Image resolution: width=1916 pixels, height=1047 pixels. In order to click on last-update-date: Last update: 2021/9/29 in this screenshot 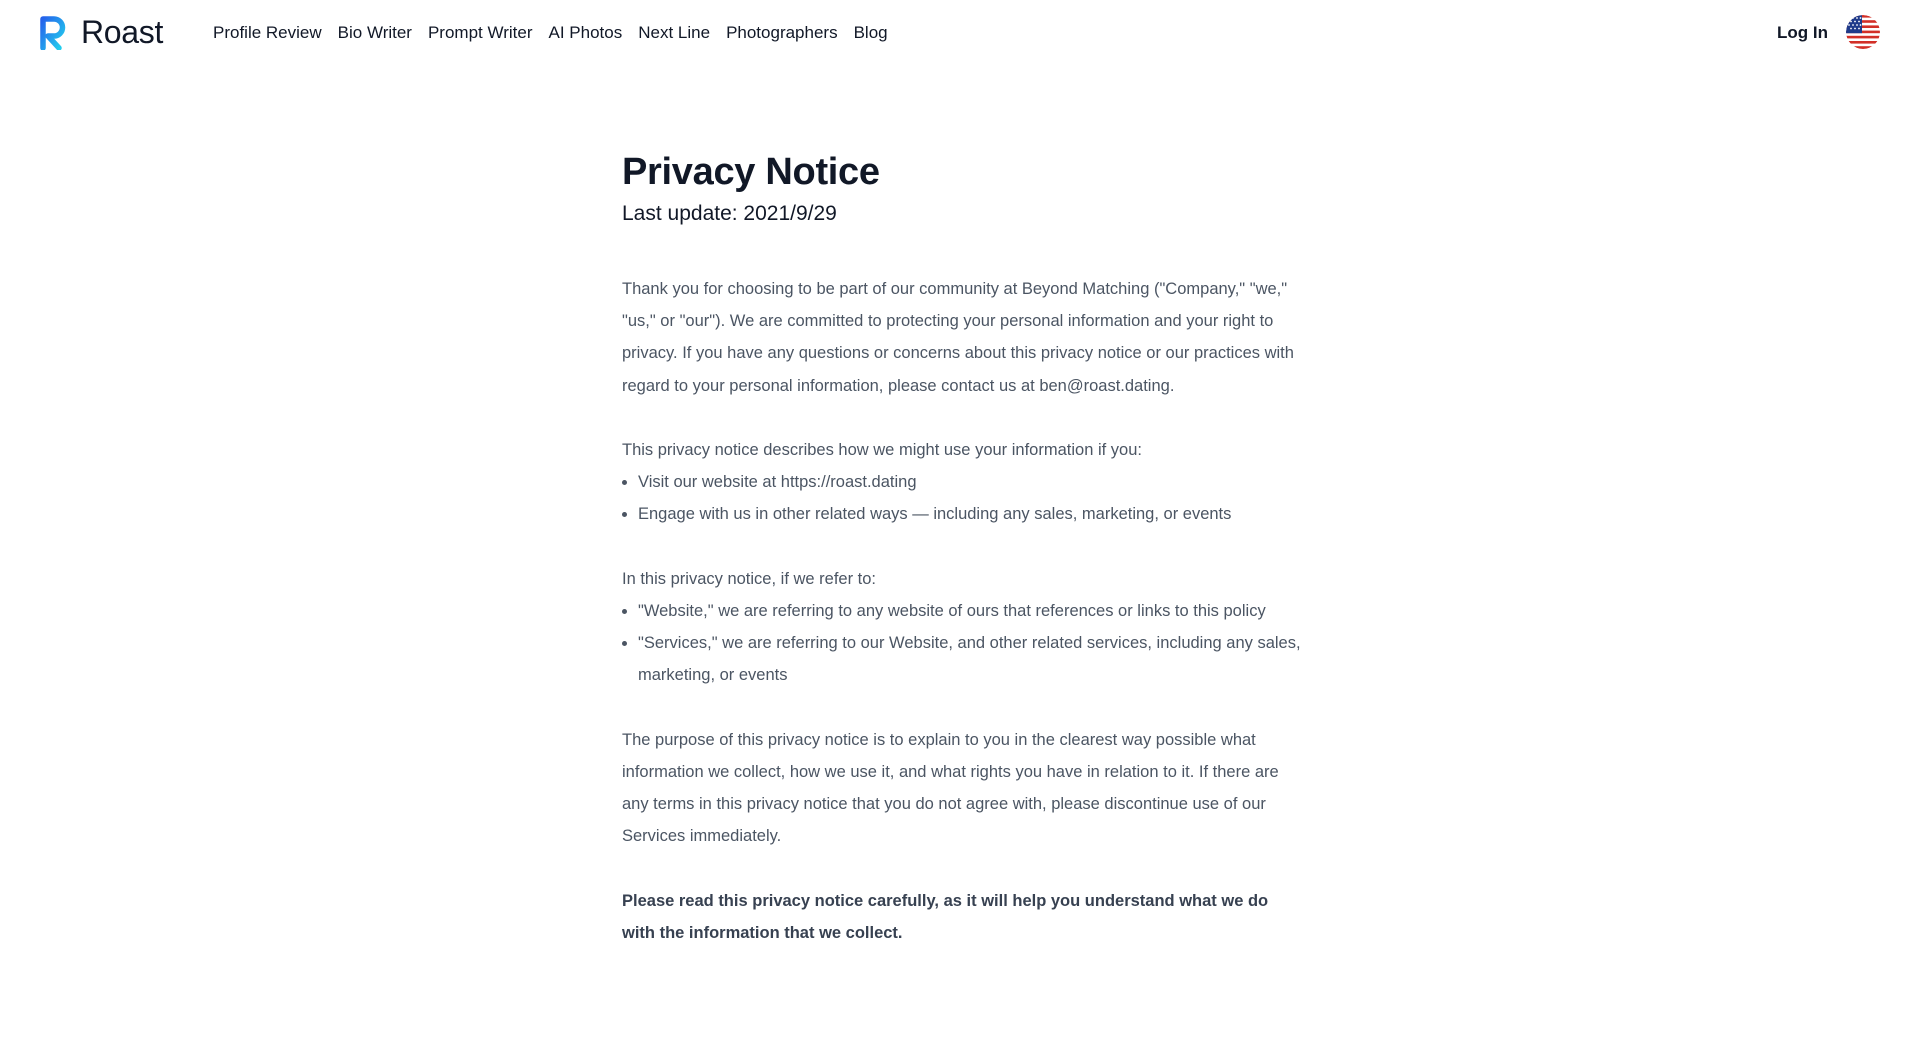, I will do `click(729, 213)`.